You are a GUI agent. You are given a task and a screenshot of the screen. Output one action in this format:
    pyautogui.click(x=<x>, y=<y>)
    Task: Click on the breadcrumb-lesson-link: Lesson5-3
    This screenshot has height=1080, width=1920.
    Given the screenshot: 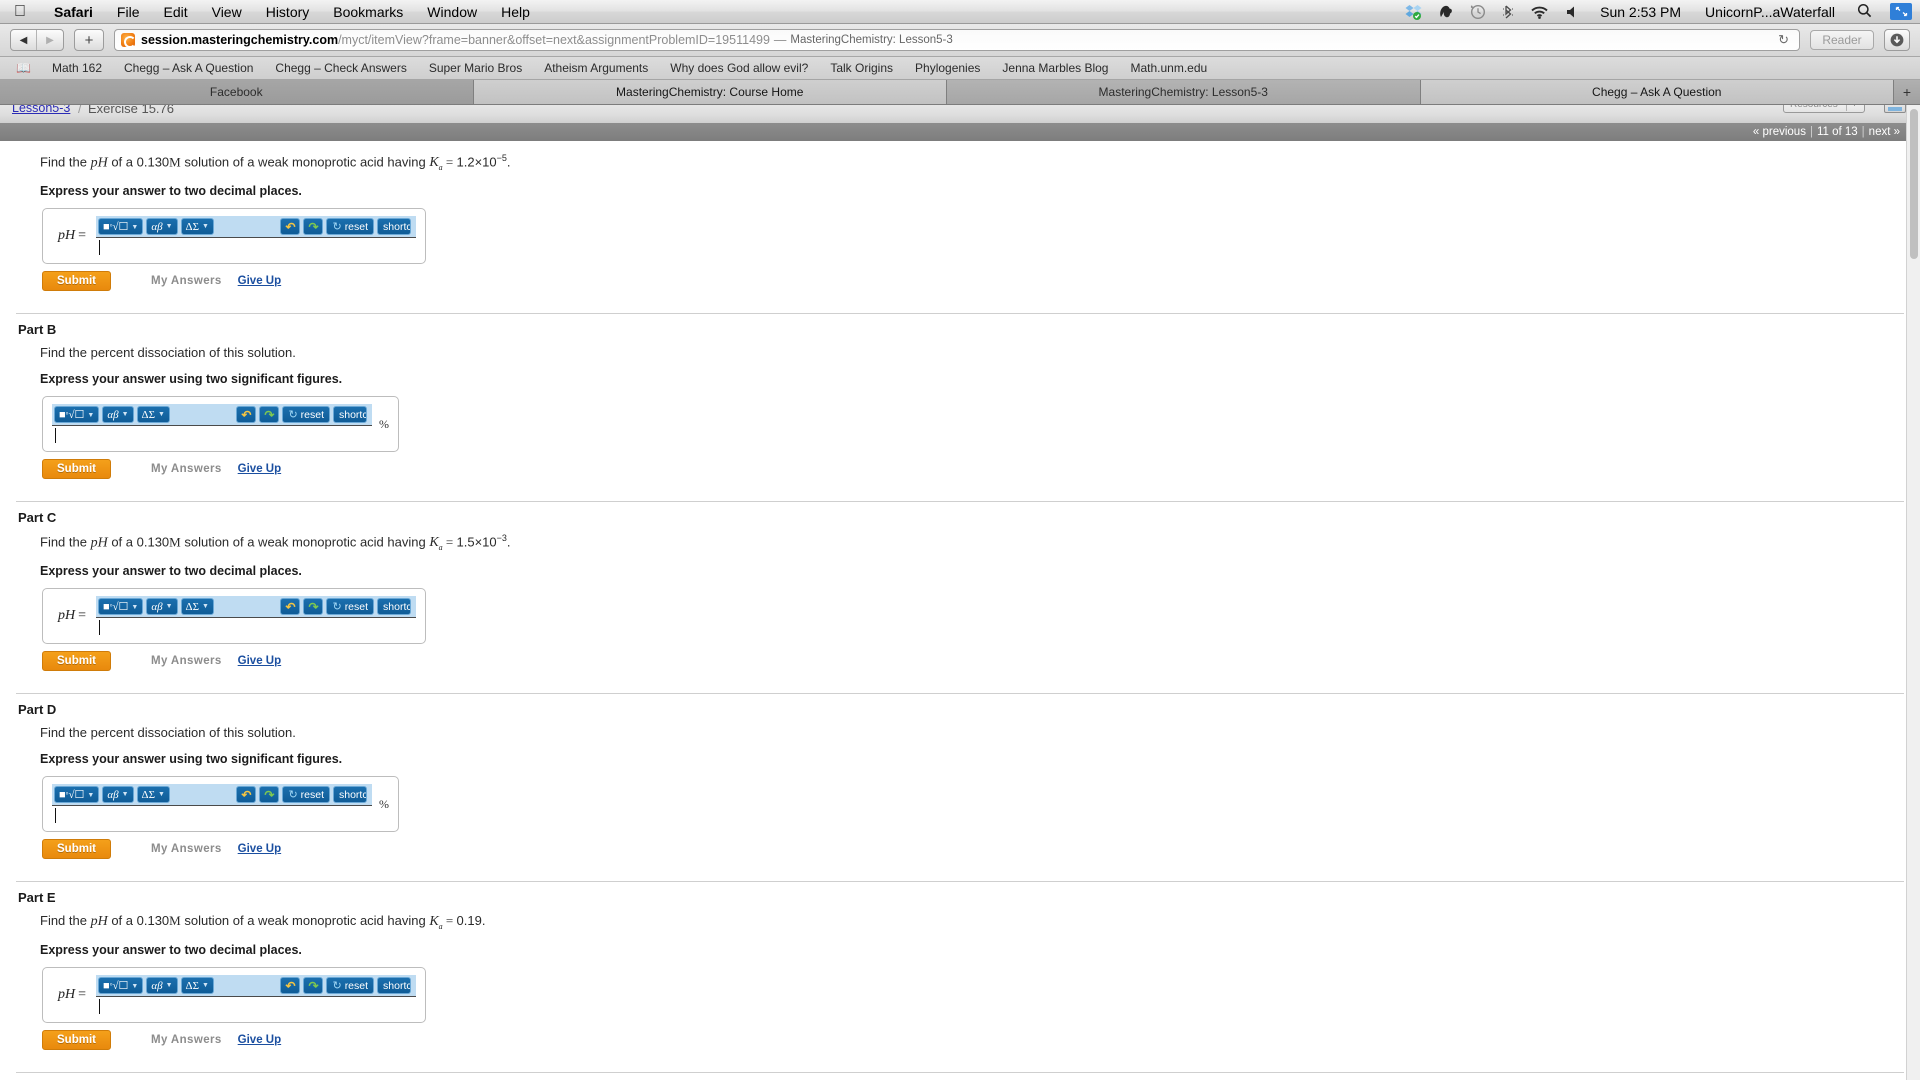 What is the action you would take?
    pyautogui.click(x=41, y=110)
    